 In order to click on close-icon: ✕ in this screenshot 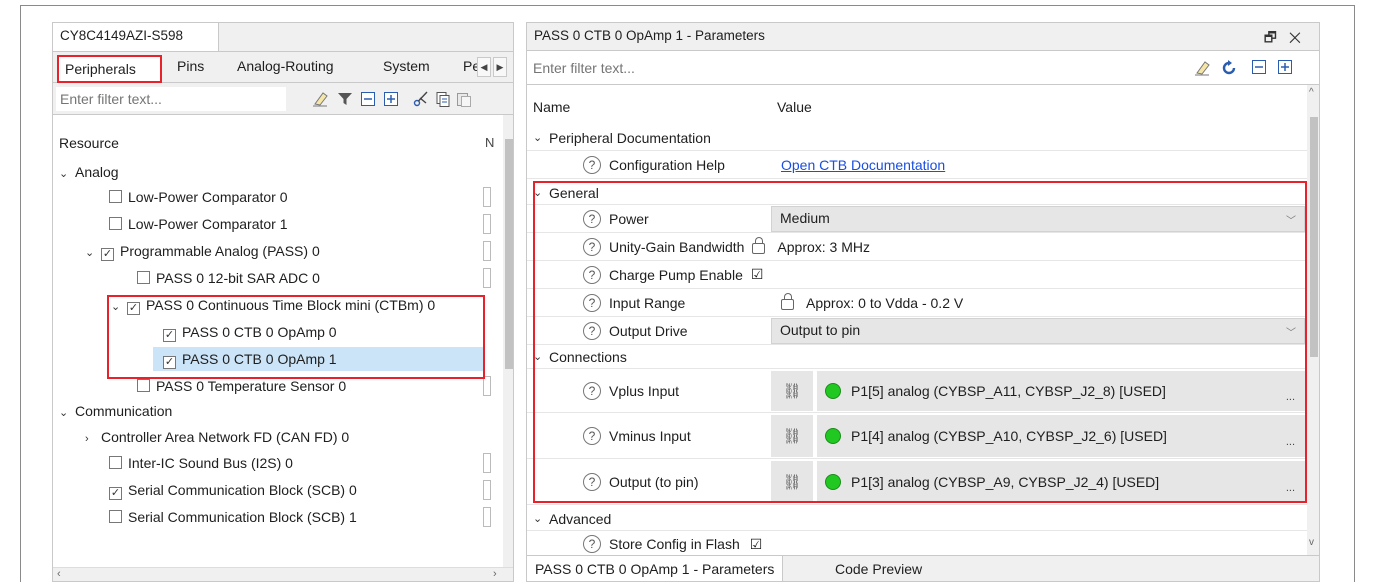, I will do `click(1301, 37)`.